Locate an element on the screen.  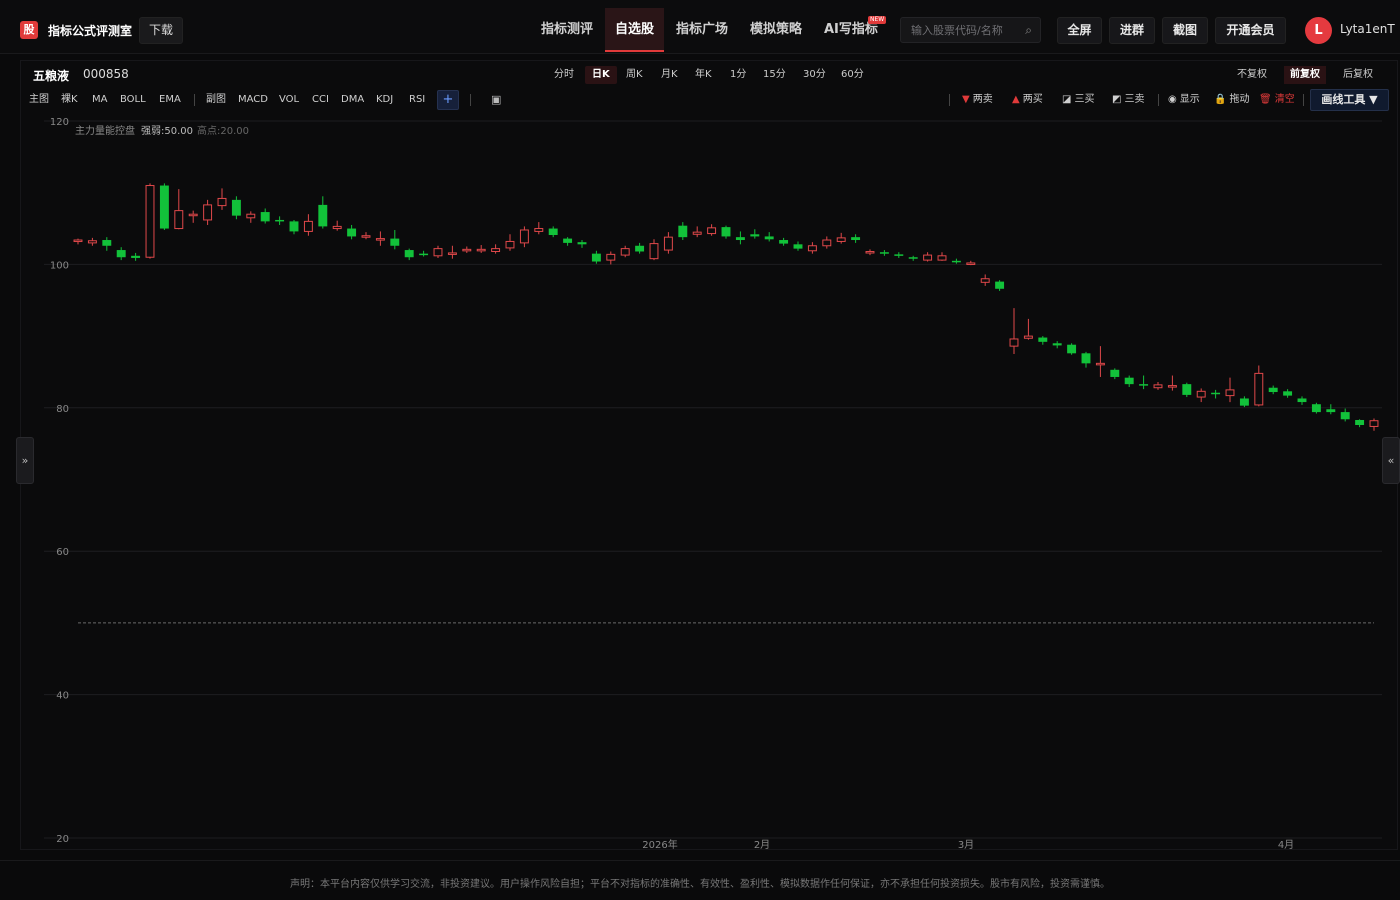
expand-right-panel-button: « is located at coordinates (1391, 460).